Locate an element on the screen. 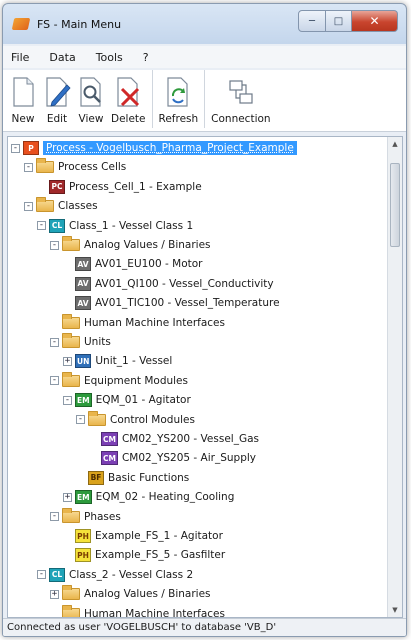  menu-bar: File Data Tools ? is located at coordinates (204, 57).